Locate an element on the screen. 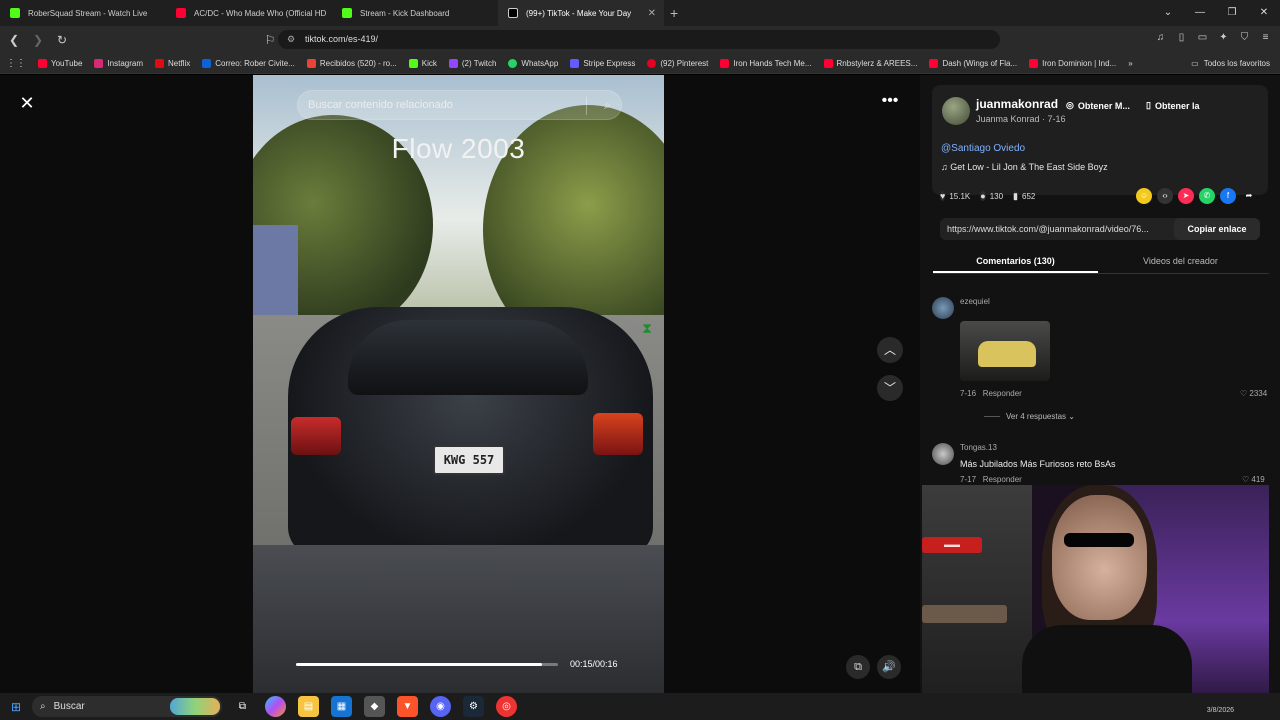 The width and height of the screenshot is (1280, 720). bookmark-instagram: Instagram is located at coordinates (118, 63).